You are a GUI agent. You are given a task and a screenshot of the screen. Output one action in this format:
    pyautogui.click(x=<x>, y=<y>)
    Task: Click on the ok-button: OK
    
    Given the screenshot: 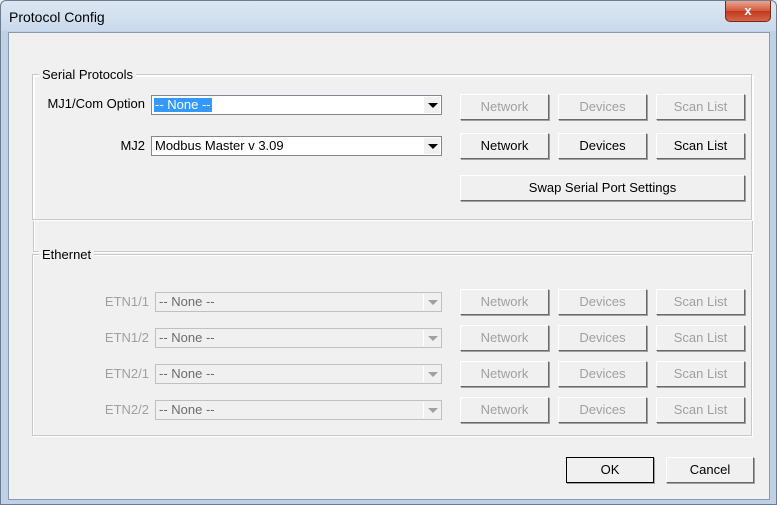 What is the action you would take?
    pyautogui.click(x=610, y=470)
    